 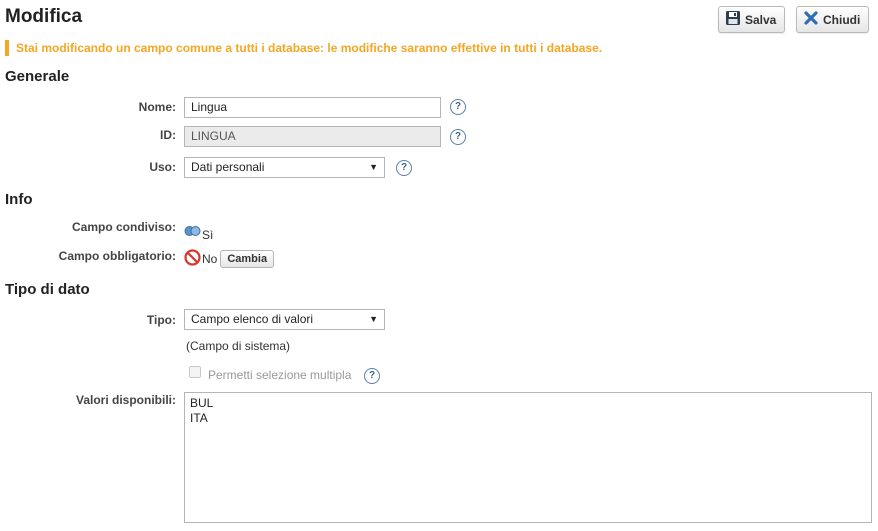 I want to click on id-field: LINGUA, so click(x=312, y=136).